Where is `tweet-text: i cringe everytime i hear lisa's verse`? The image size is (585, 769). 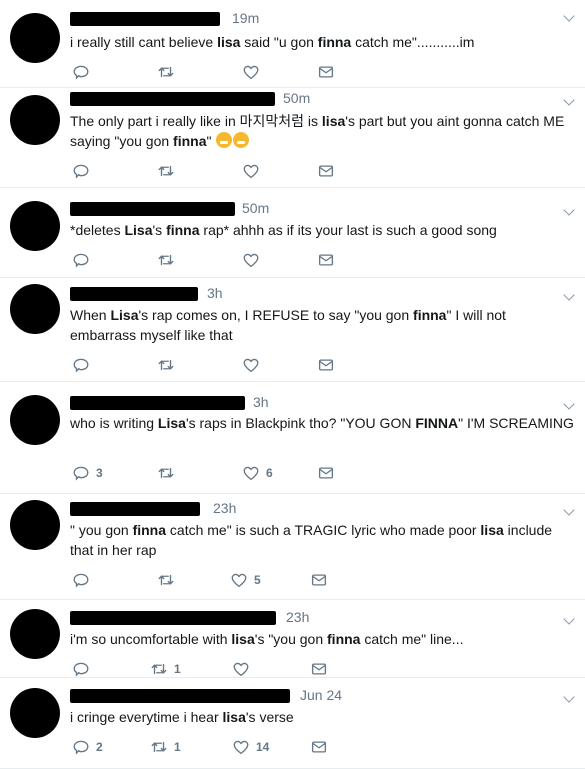 tweet-text: i cringe everytime i hear lisa's verse is located at coordinates (322, 717).